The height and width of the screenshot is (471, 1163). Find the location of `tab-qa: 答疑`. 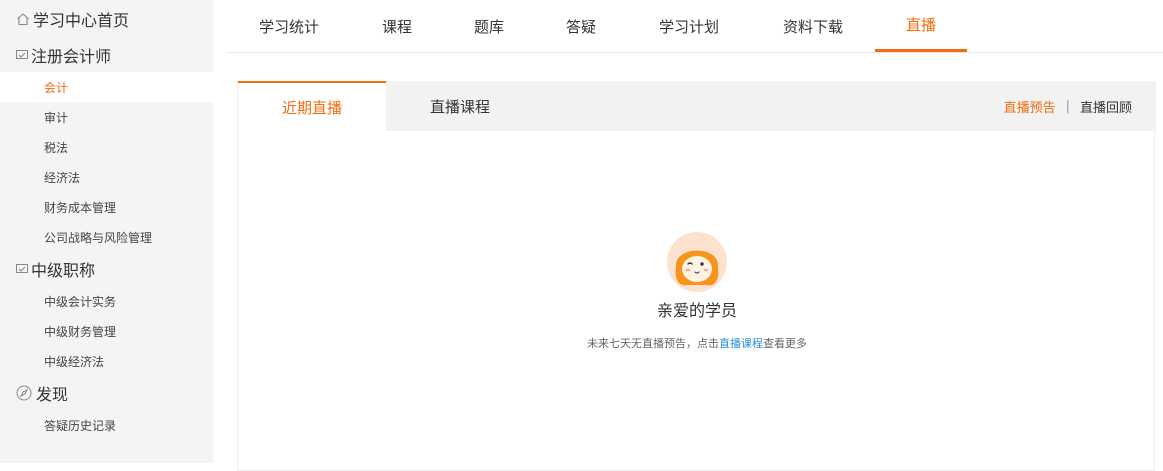

tab-qa: 答疑 is located at coordinates (581, 26).